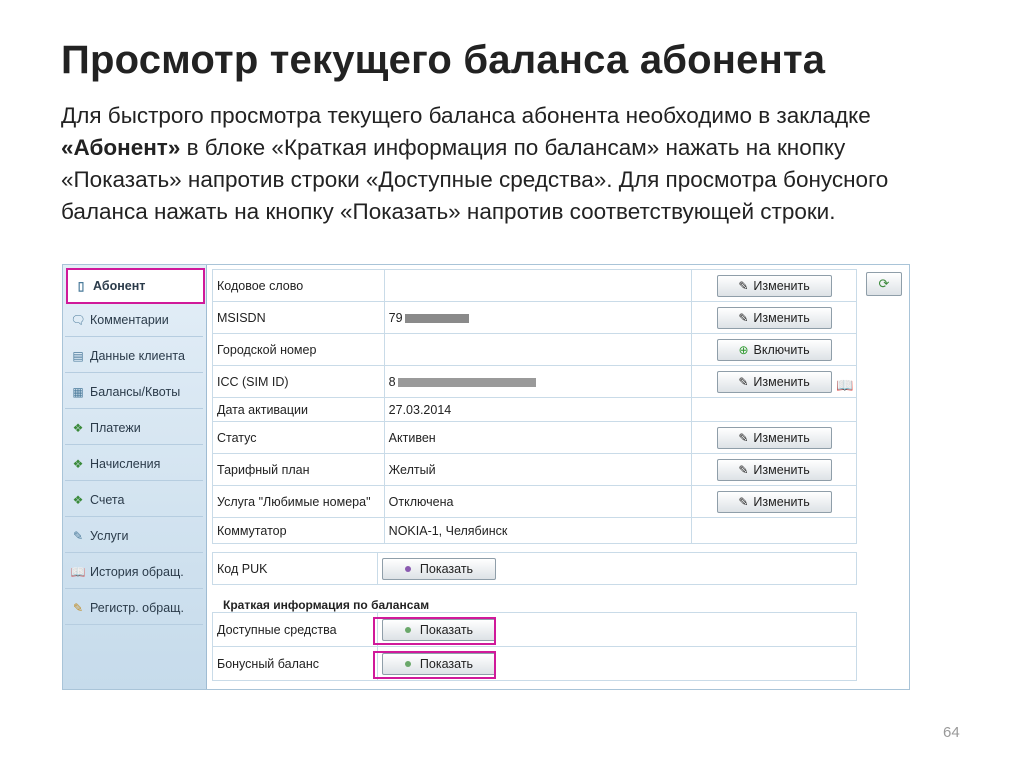 This screenshot has width=1024, height=767. I want to click on table-row: Статус Активен ✎ Изменить, so click(534, 437).